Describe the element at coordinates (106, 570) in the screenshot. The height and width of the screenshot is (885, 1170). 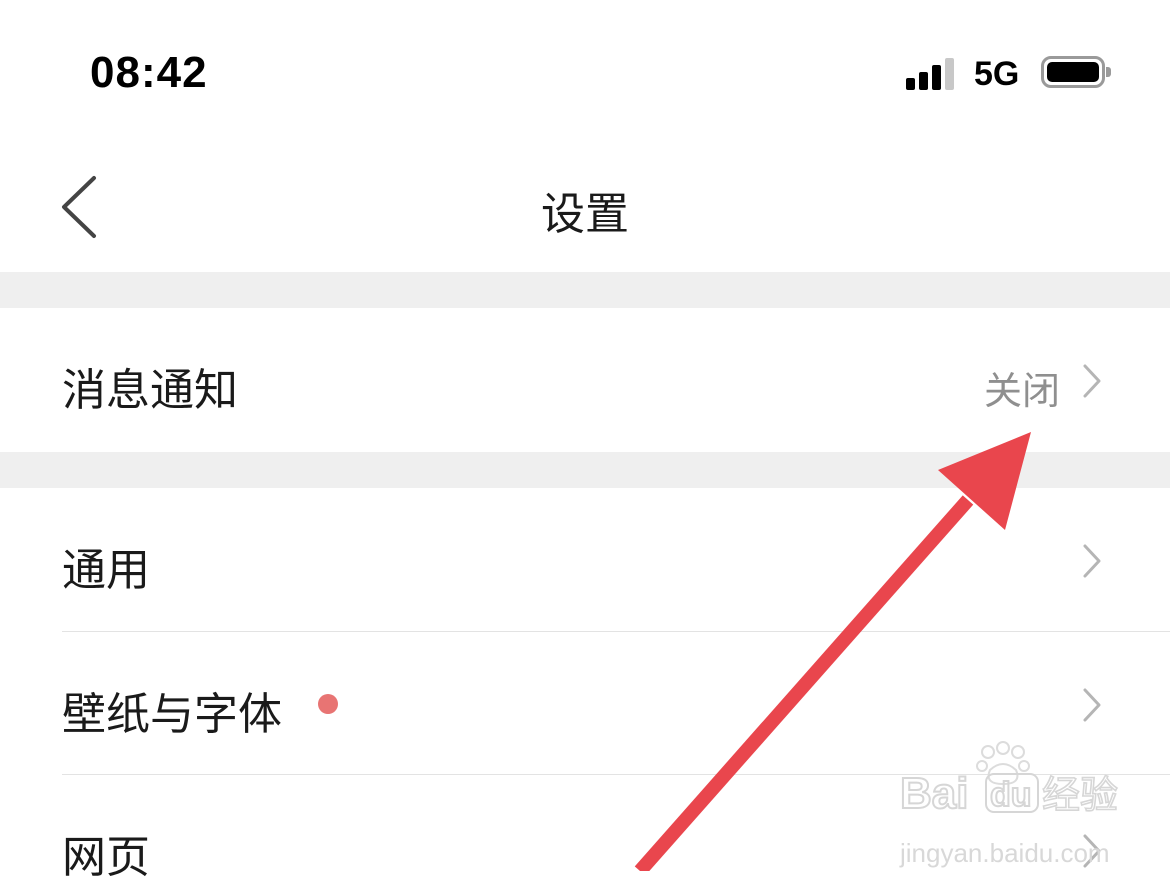
I see `row-label: 通用` at that location.